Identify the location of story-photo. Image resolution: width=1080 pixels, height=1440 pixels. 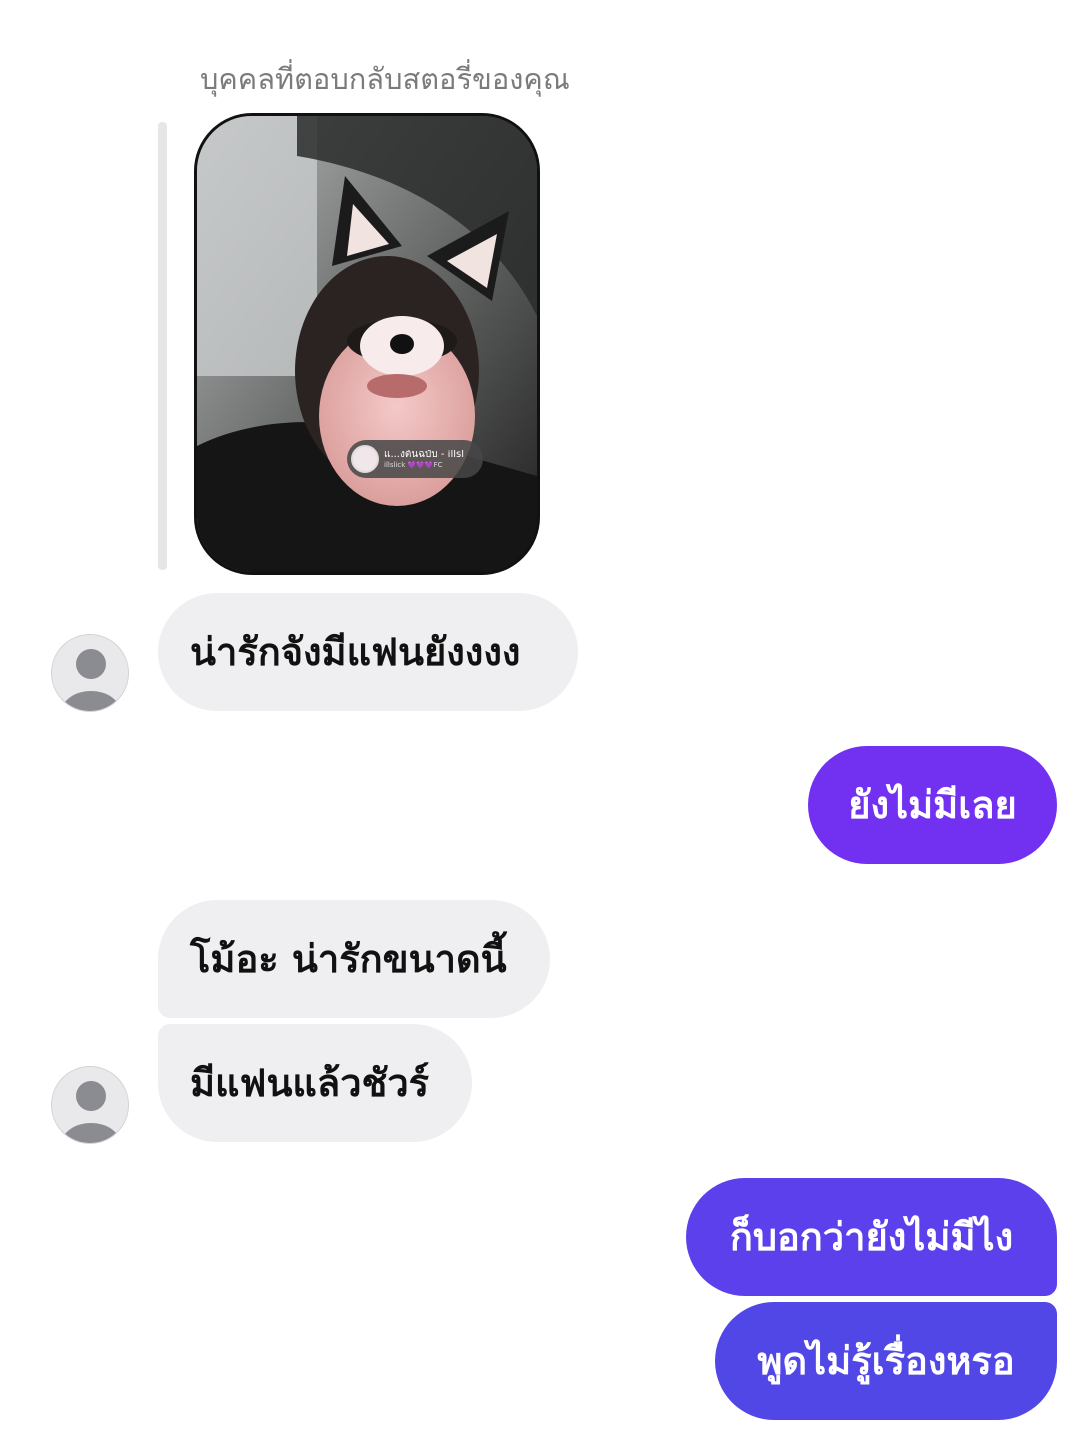
(367, 344).